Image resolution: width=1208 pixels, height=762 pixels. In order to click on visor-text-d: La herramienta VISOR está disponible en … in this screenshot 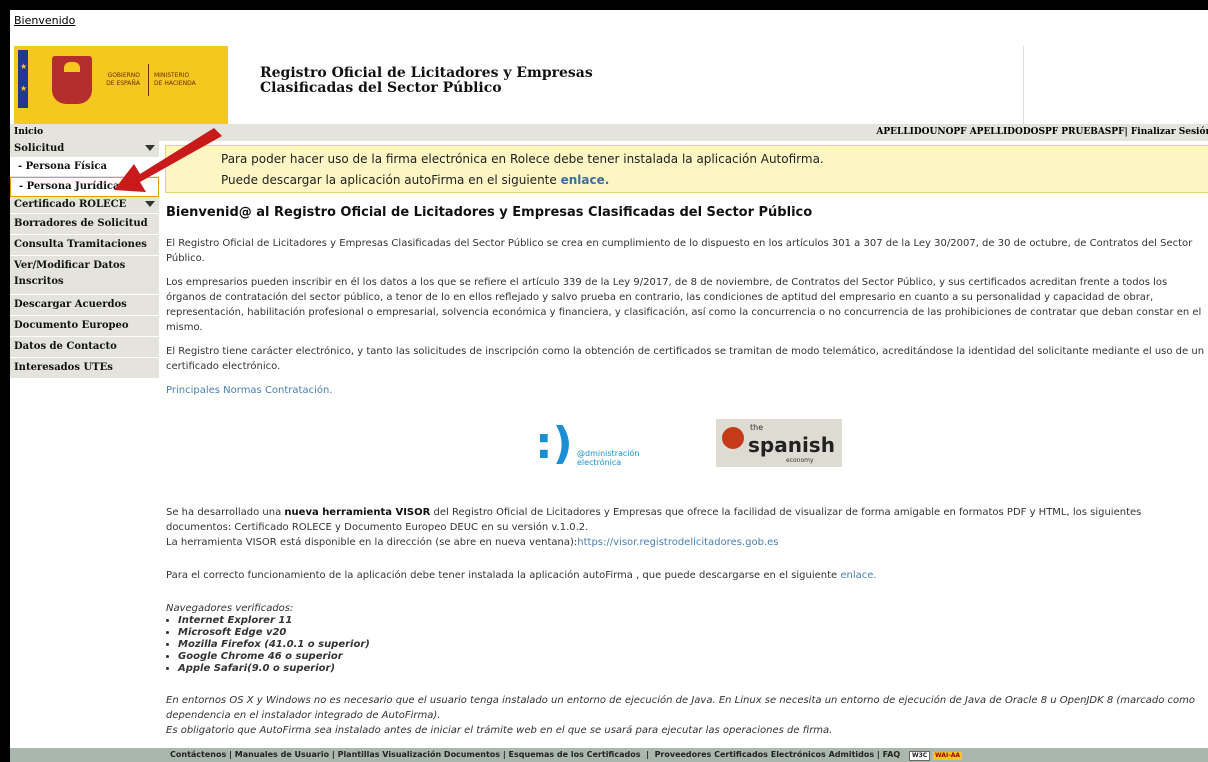, I will do `click(372, 542)`.